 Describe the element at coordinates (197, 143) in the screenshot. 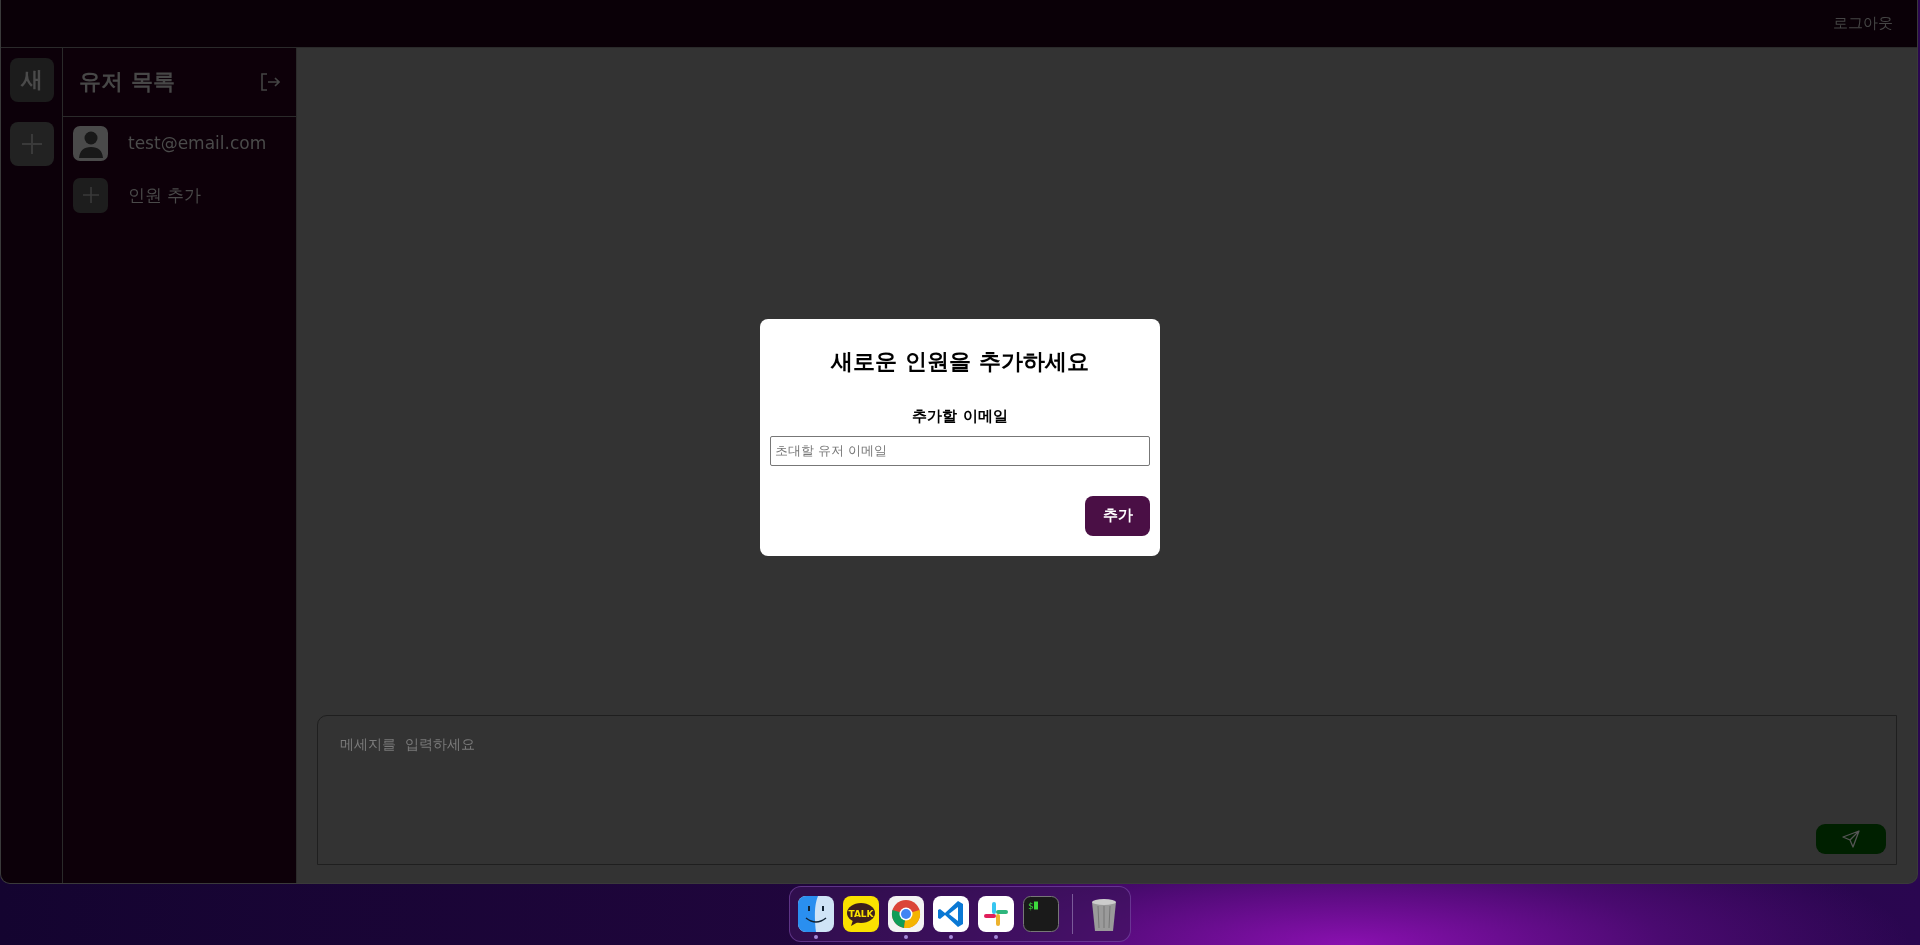

I see `user-email: test@email.com` at that location.